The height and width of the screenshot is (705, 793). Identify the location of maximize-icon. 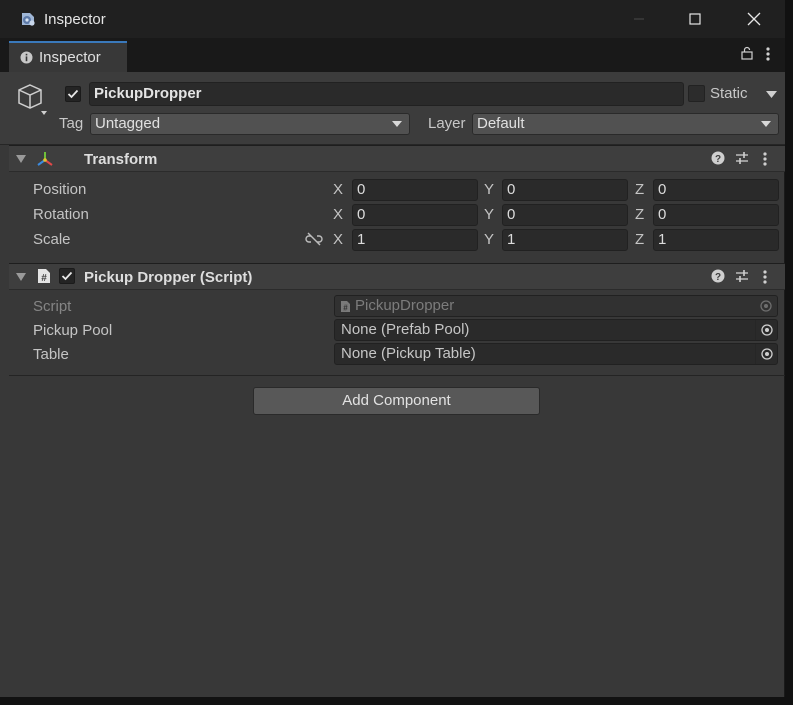
(695, 19).